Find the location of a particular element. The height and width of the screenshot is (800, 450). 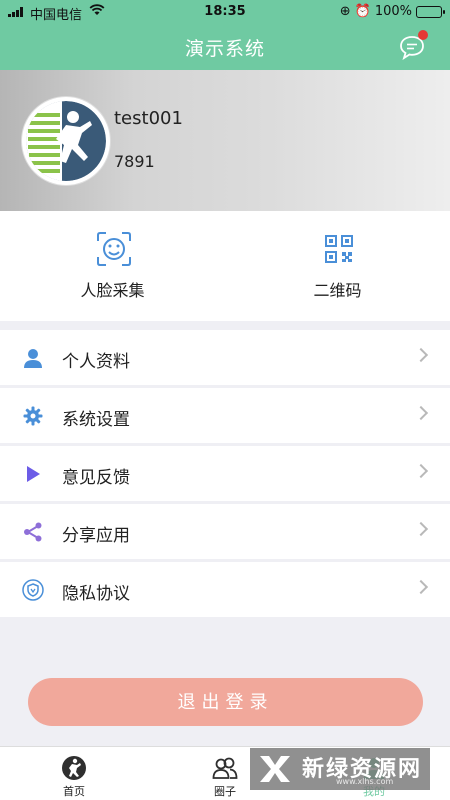

menu-item-label: 隐私协议 is located at coordinates (96, 594).